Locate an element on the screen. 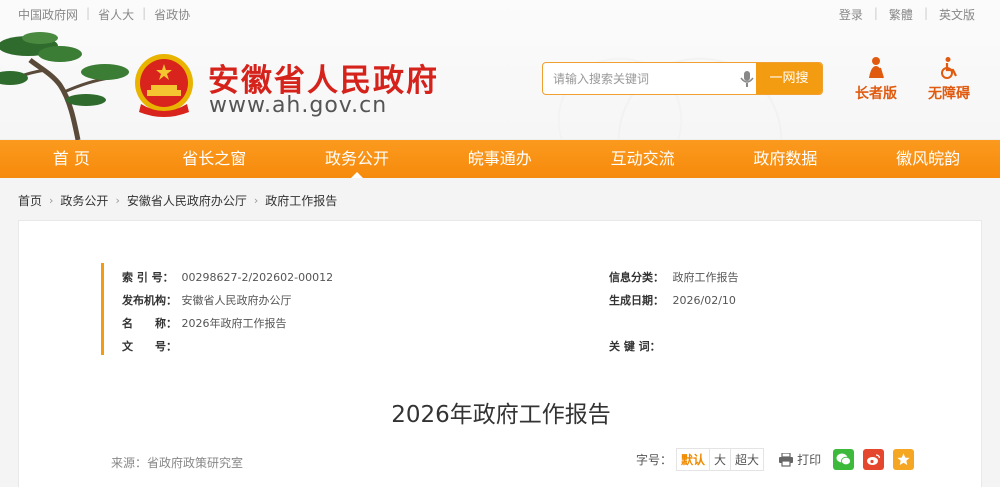  breadcrumb: 首页 › 政务公开 › 安徽省人民政府办公厅 › 政府工作报告 is located at coordinates (177, 200).